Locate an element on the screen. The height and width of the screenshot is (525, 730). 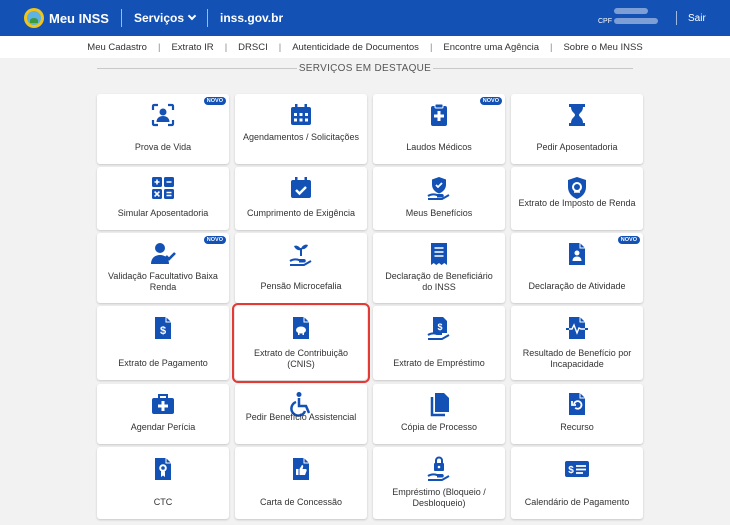
service-card: Pedir Aposentadoria is located at coordinates (577, 129).